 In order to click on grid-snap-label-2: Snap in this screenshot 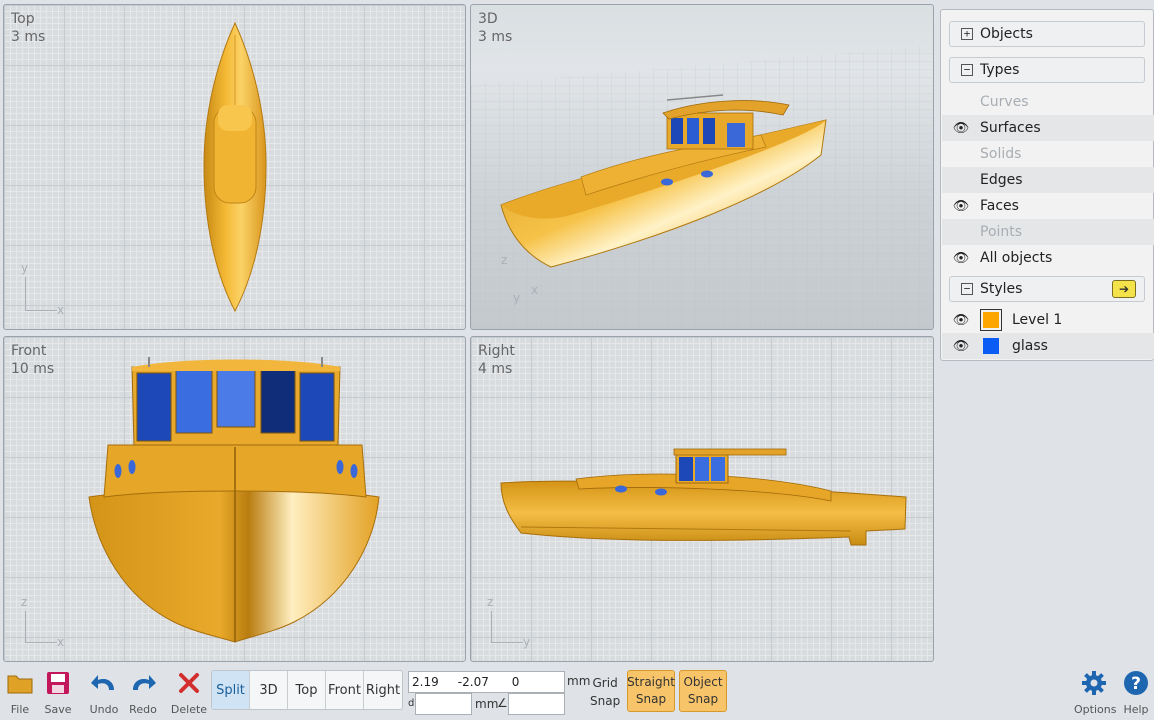, I will do `click(605, 701)`.